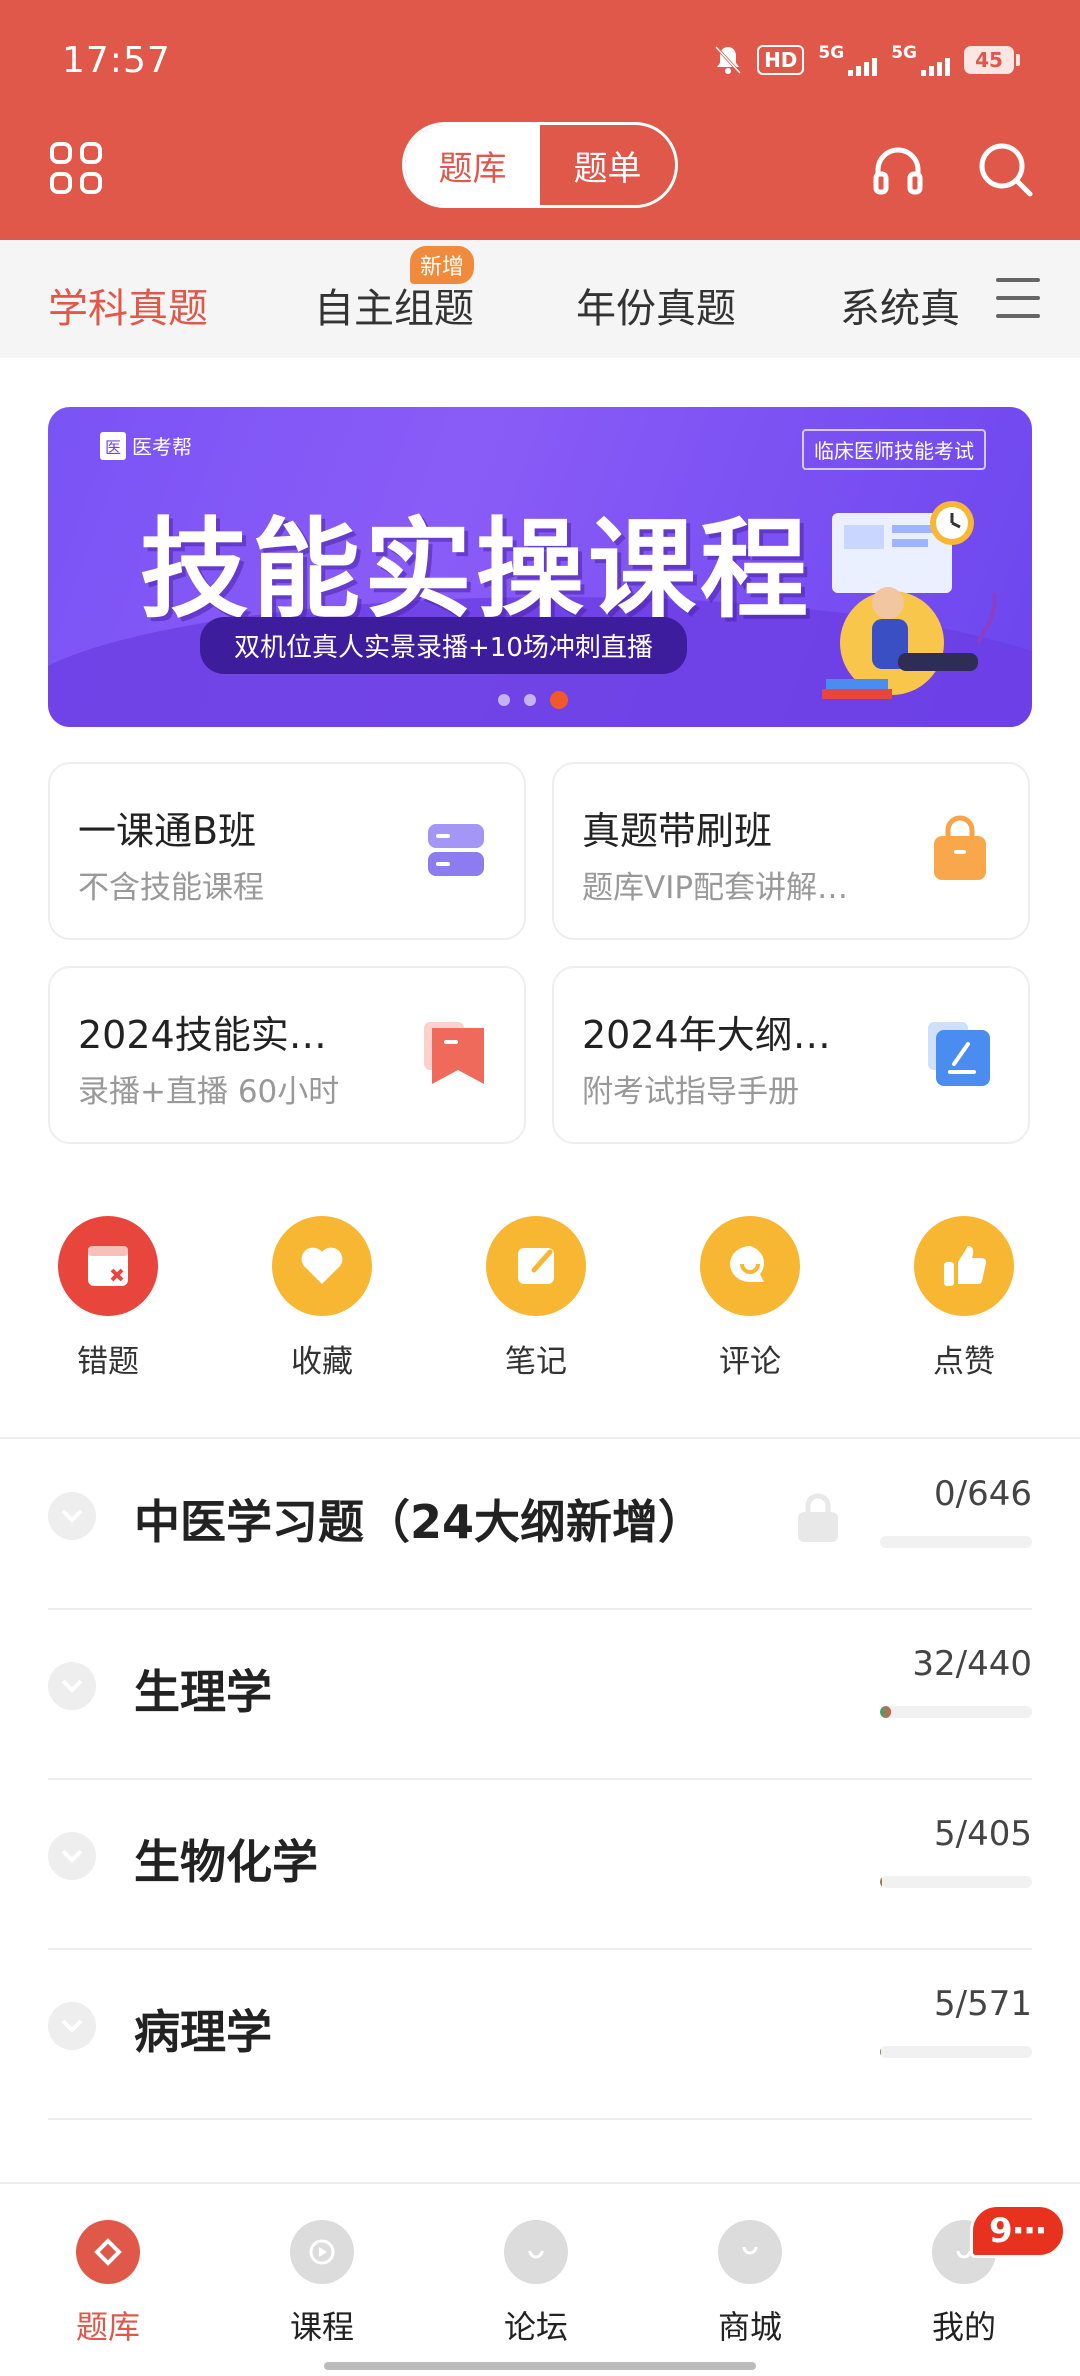 Image resolution: width=1080 pixels, height=2376 pixels. What do you see at coordinates (146, 445) in the screenshot?
I see `brand-logo: 医 医考帮` at bounding box center [146, 445].